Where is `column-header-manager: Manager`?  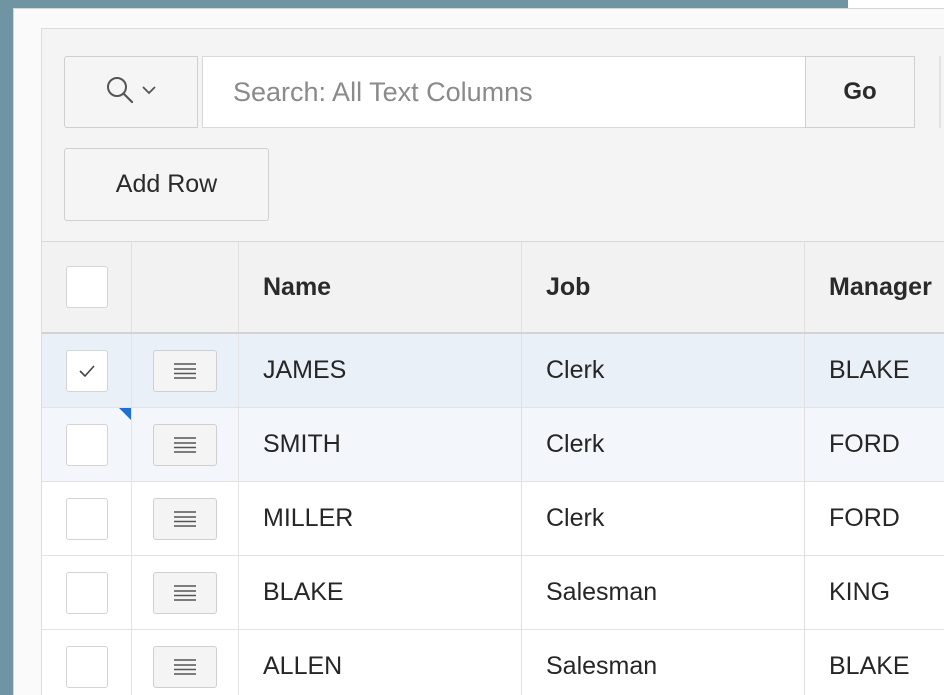
column-header-manager: Manager is located at coordinates (874, 287).